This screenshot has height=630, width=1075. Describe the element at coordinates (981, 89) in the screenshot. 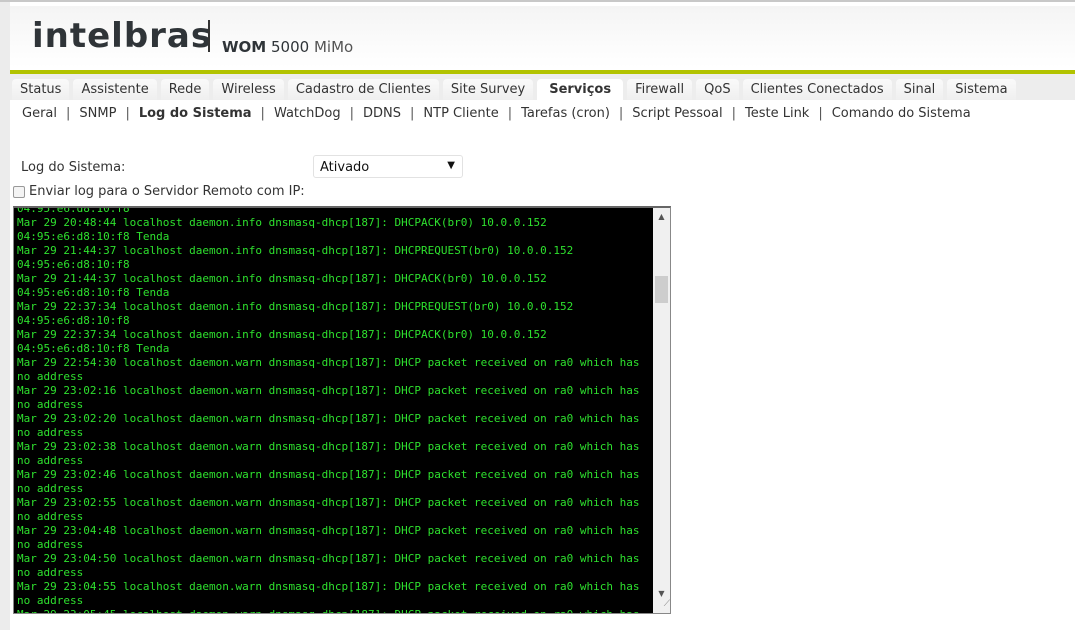

I see `tab-sistema: Sistema` at that location.